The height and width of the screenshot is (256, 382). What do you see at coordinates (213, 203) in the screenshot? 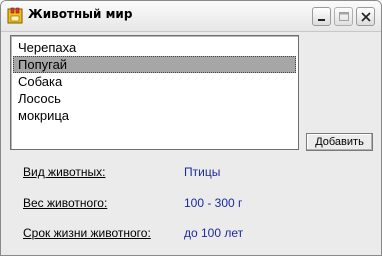
I see `weight-value: 100 - 300 г` at bounding box center [213, 203].